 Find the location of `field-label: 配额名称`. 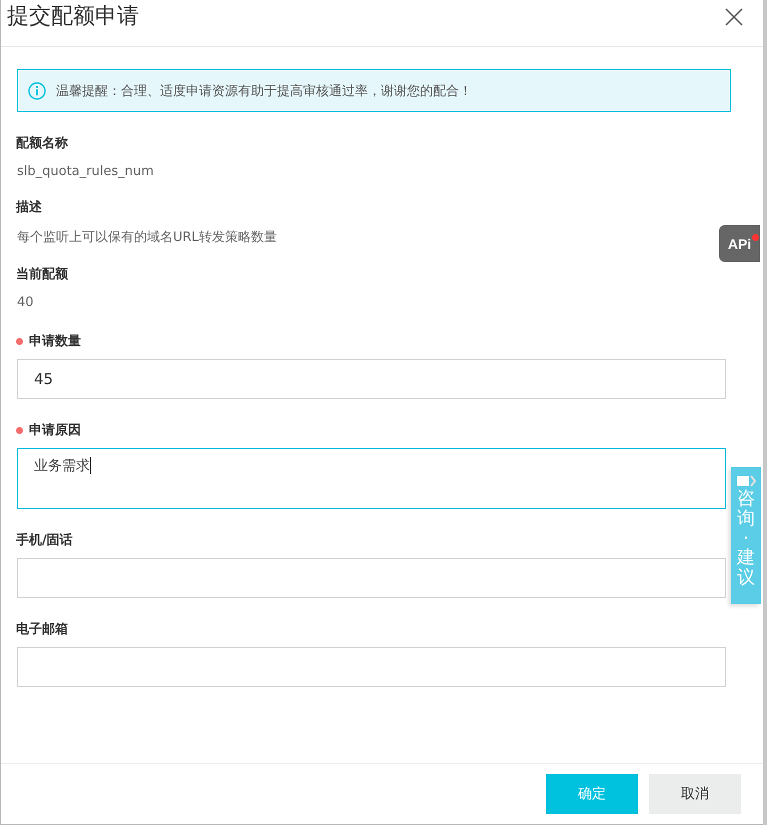

field-label: 配额名称 is located at coordinates (42, 143).